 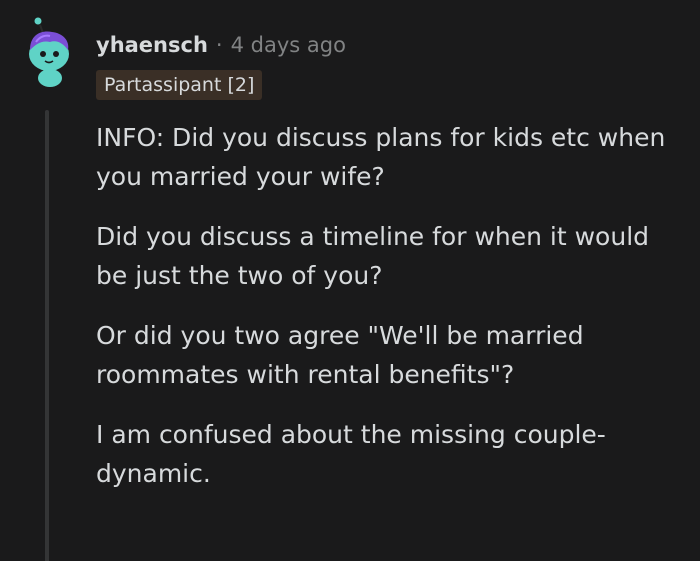 What do you see at coordinates (179, 85) in the screenshot?
I see `user-flair: Partassipant [2]` at bounding box center [179, 85].